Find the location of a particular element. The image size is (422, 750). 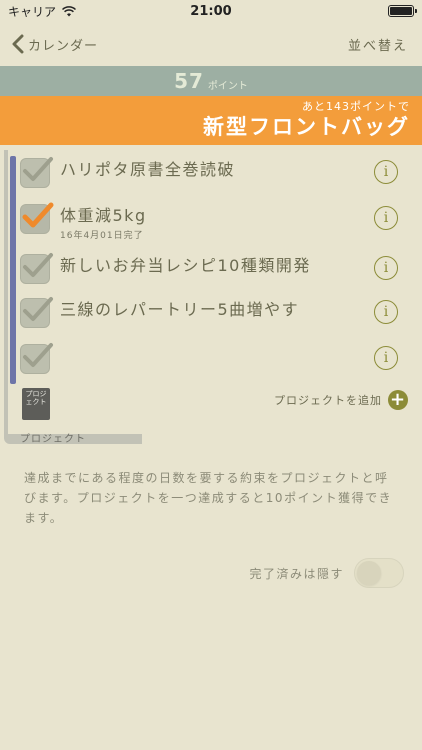

project-row: i is located at coordinates (217, 357).